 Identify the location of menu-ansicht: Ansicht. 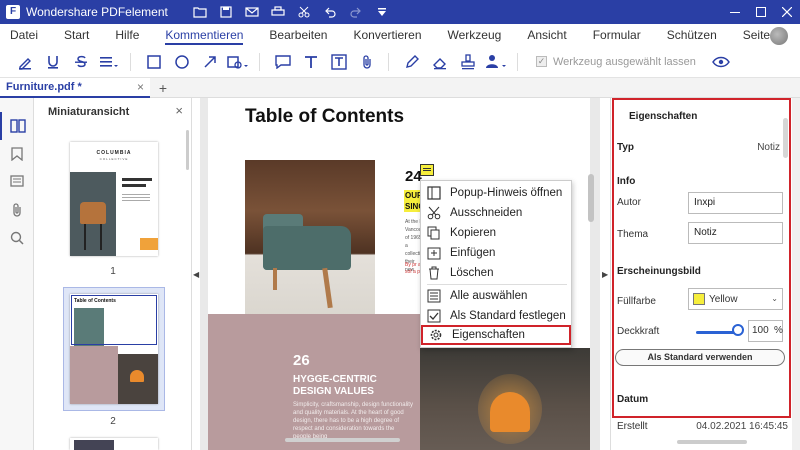
(546, 35).